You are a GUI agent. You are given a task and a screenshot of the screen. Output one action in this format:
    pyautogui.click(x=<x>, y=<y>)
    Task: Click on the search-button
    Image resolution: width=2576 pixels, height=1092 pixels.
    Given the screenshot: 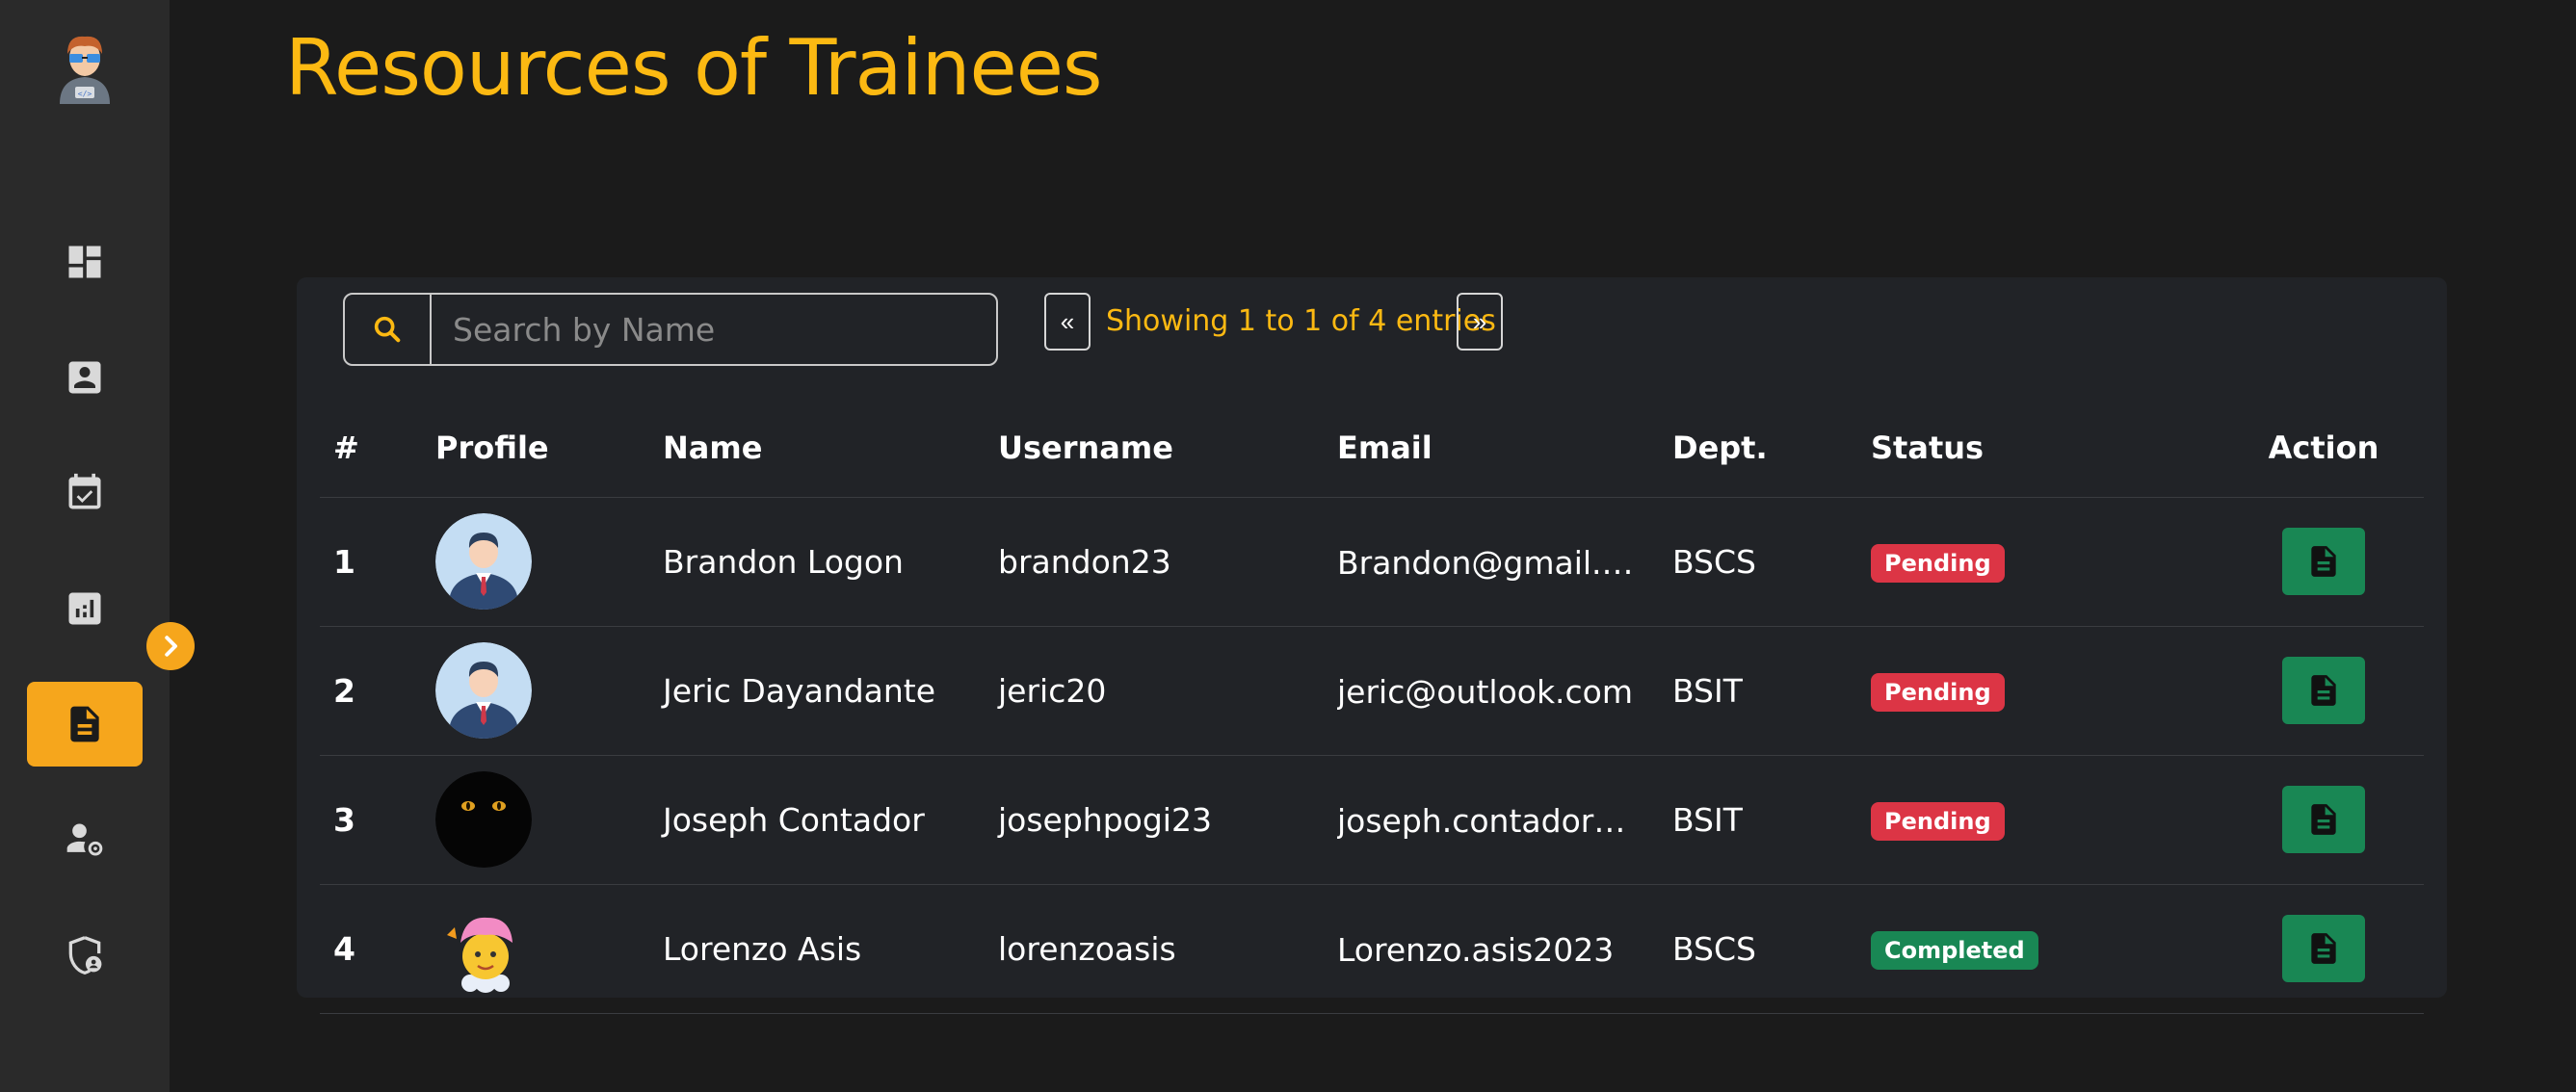 What is the action you would take?
    pyautogui.click(x=389, y=329)
    